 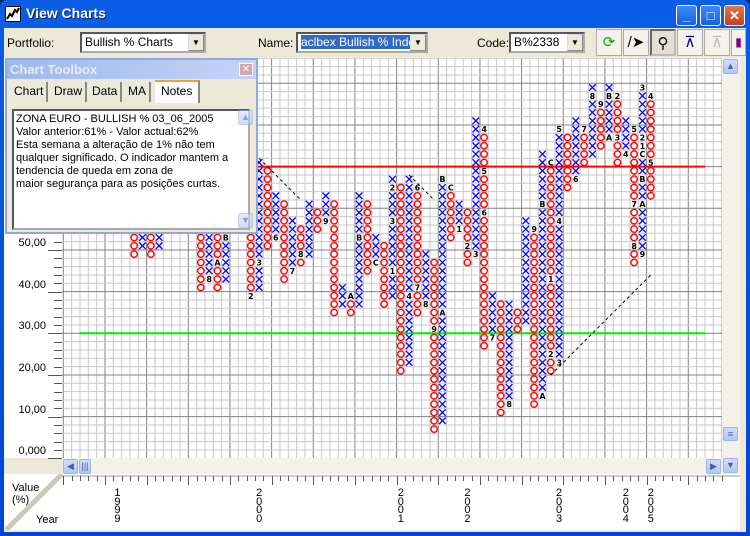 What do you see at coordinates (375, 14) in the screenshot?
I see `title-bar: View Charts _ □ ✕` at bounding box center [375, 14].